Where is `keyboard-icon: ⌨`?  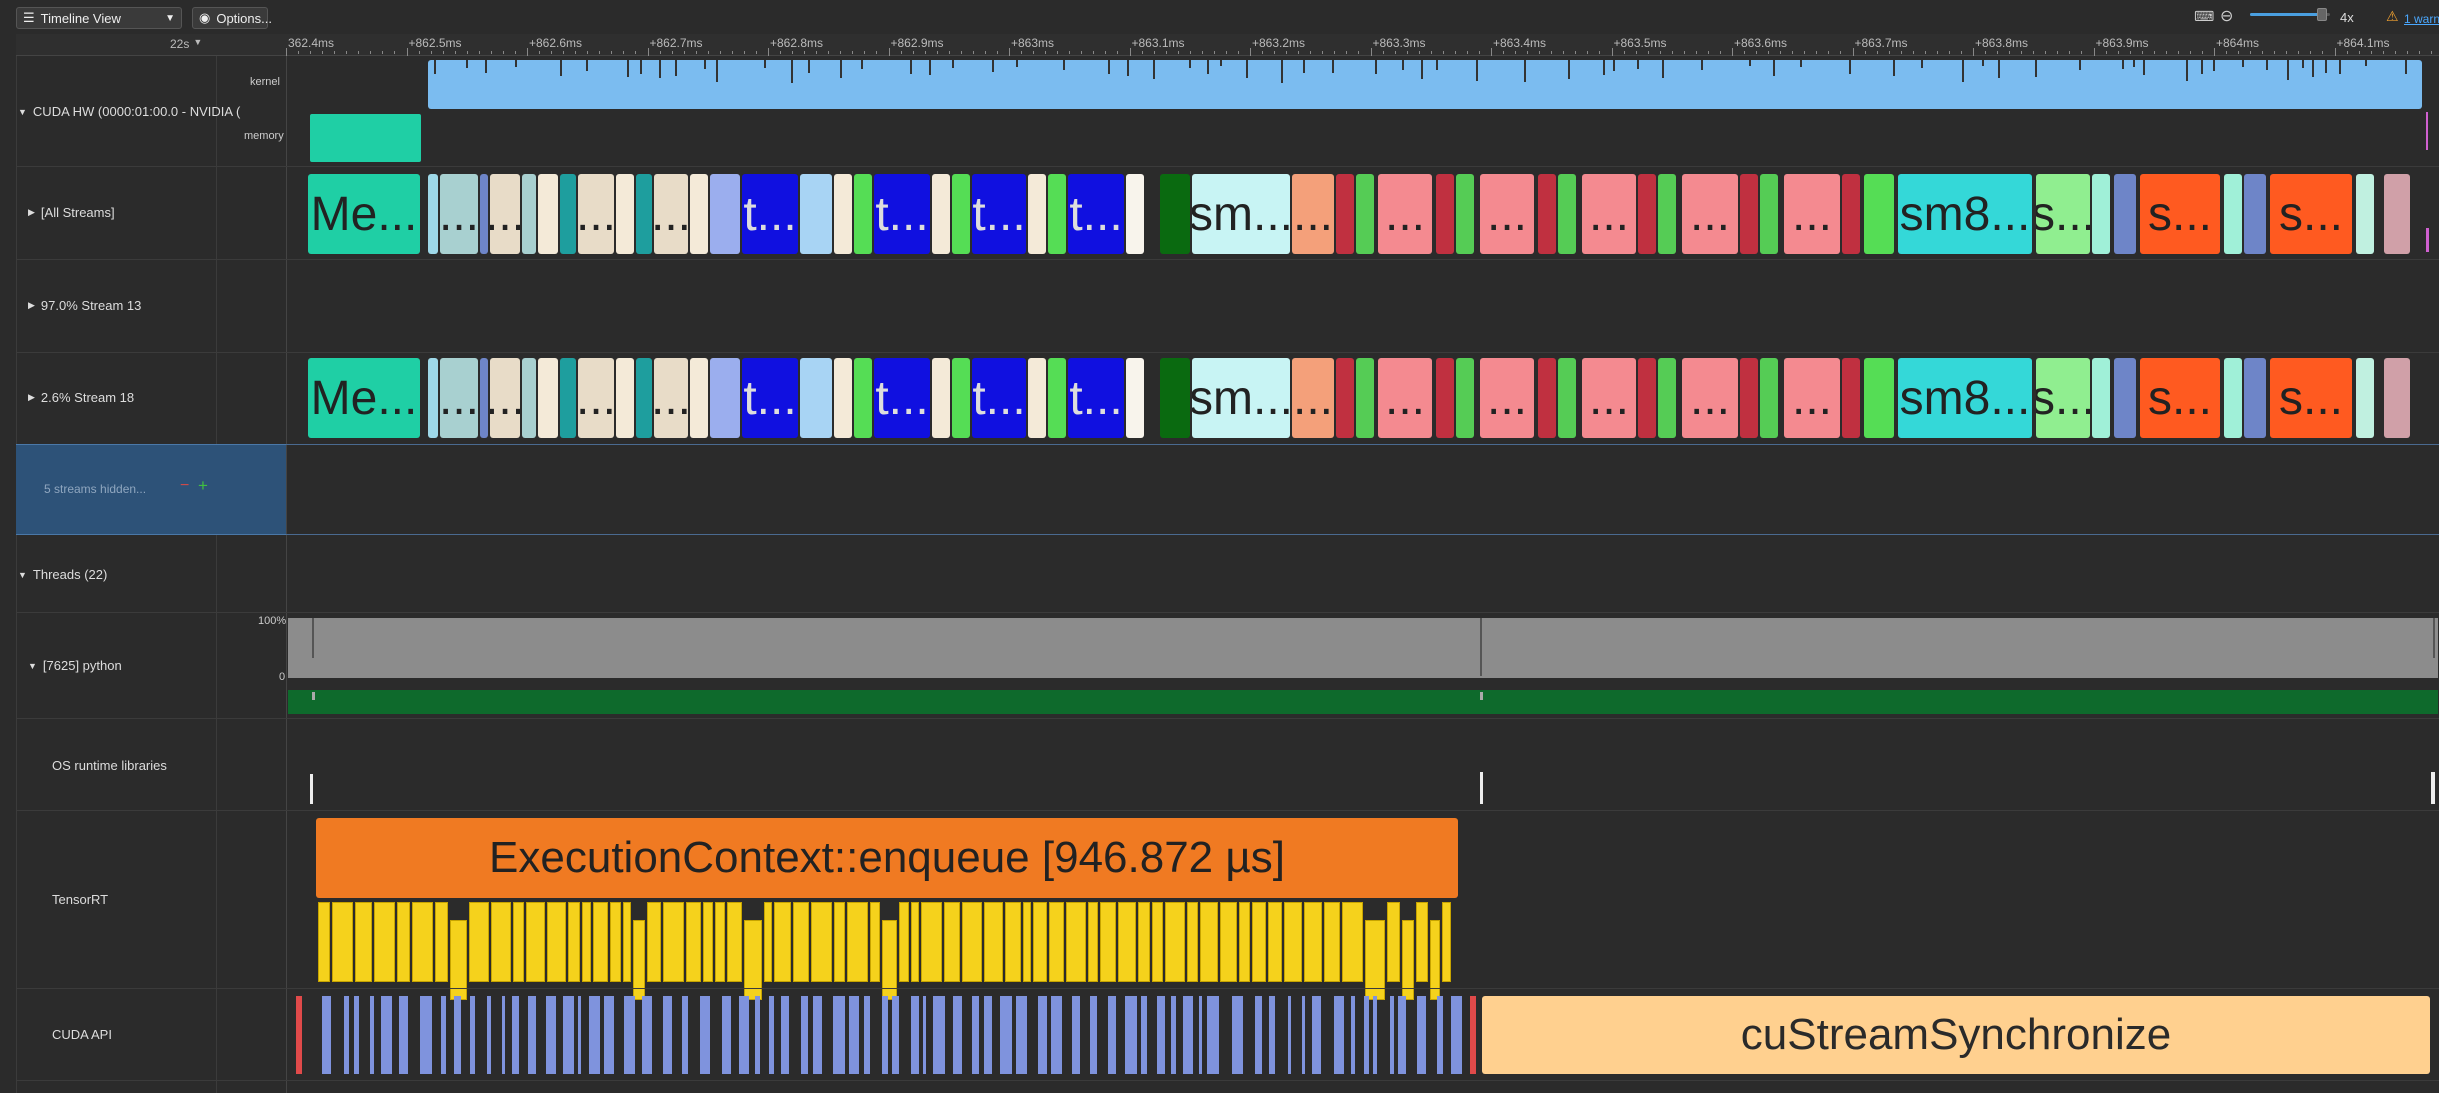 keyboard-icon: ⌨ is located at coordinates (2204, 16).